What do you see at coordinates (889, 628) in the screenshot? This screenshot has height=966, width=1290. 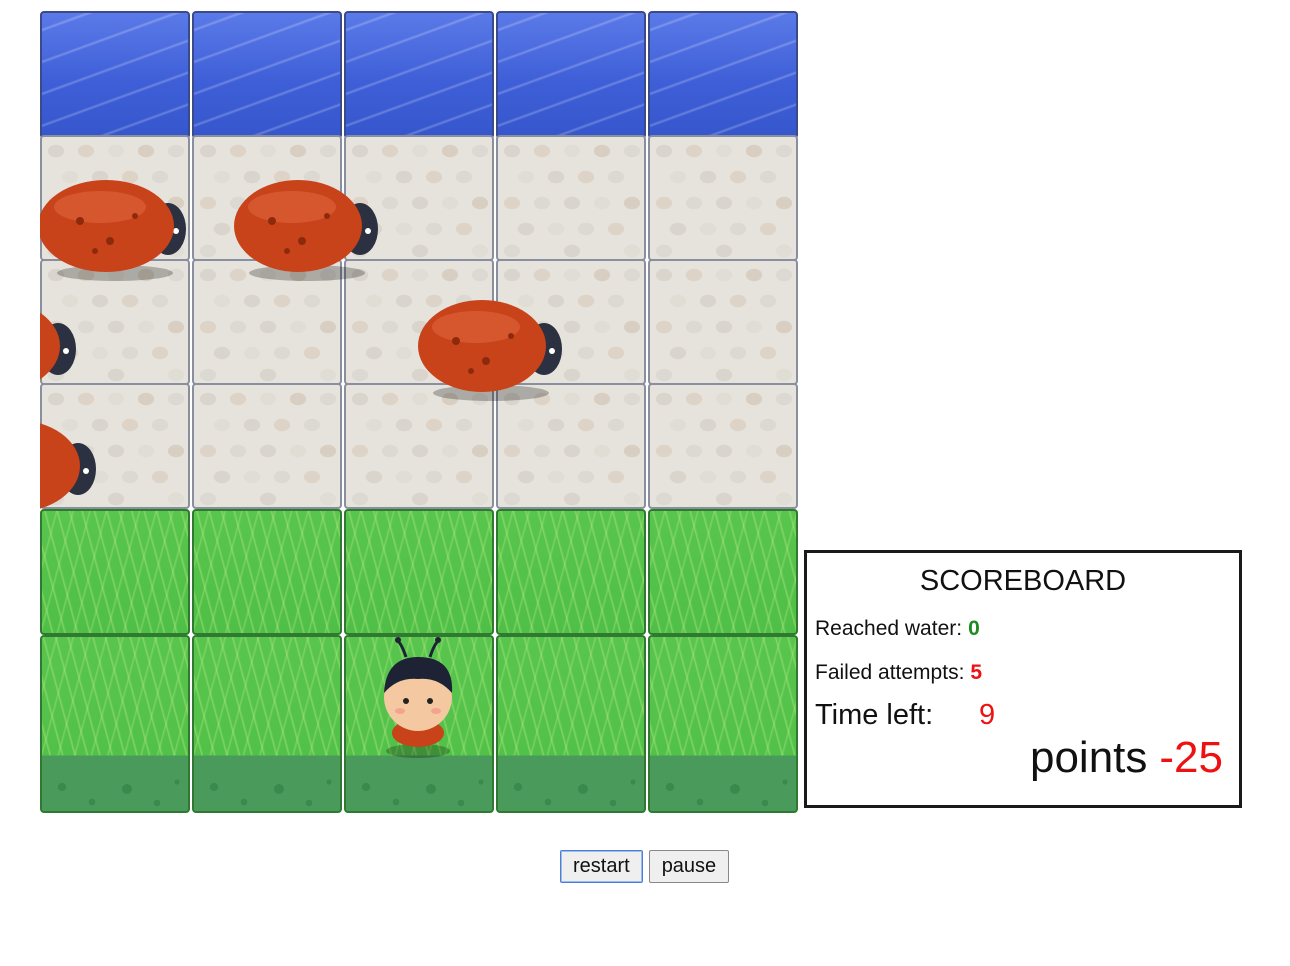 I see `reached-water-label: Reached water:` at bounding box center [889, 628].